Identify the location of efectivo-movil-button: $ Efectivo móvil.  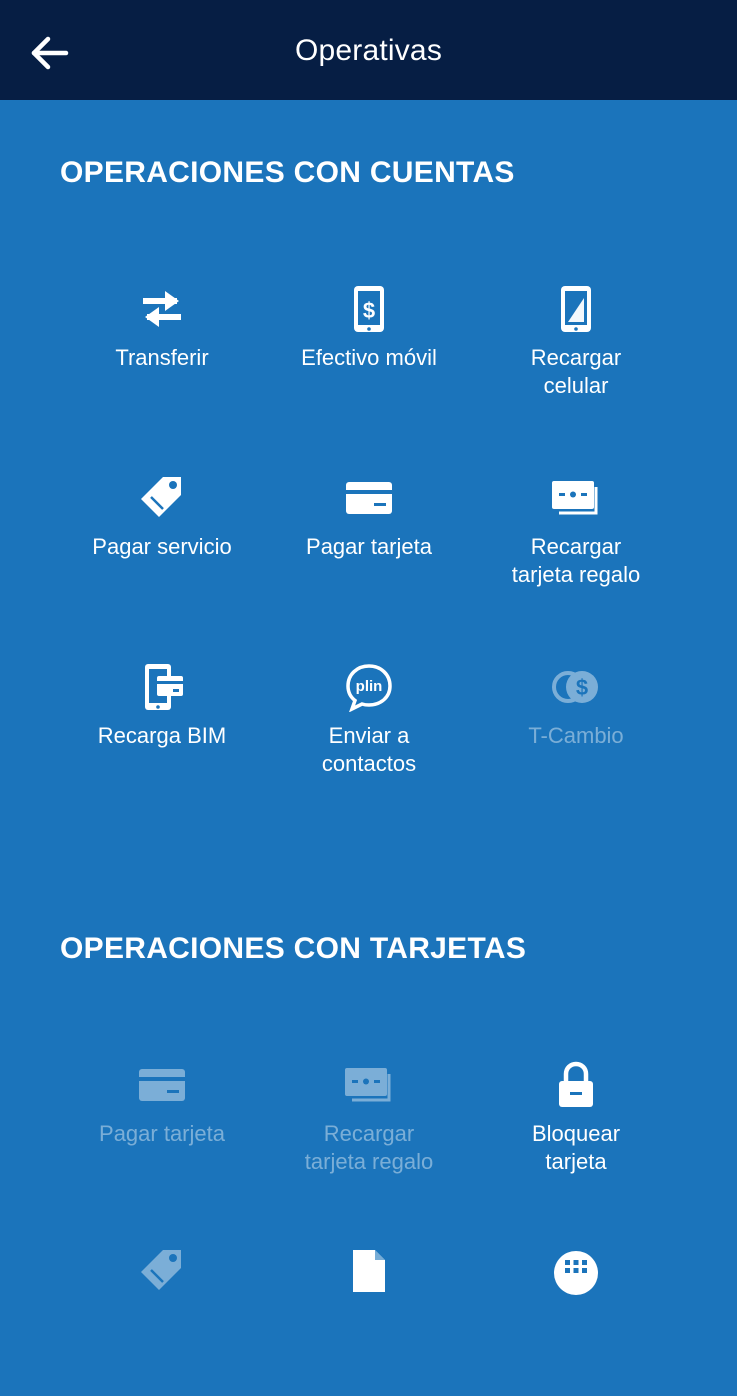
(369, 359).